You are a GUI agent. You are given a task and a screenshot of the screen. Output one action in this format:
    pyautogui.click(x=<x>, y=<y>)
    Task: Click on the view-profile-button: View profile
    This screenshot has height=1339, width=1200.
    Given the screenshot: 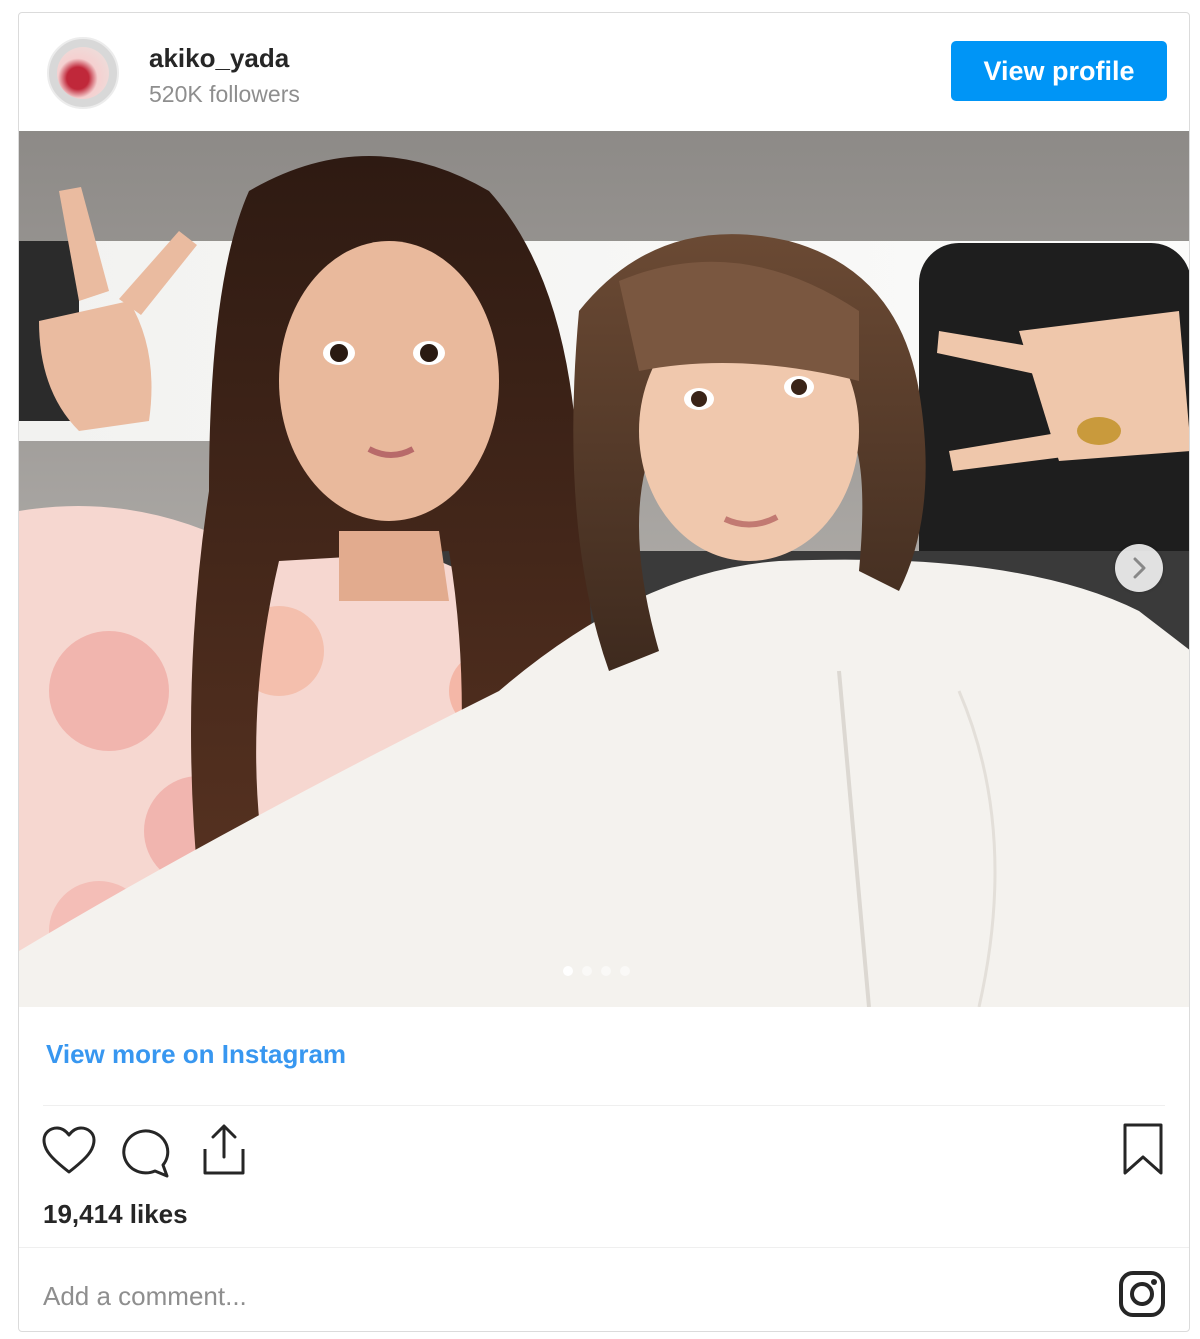 What is the action you would take?
    pyautogui.click(x=1059, y=71)
    